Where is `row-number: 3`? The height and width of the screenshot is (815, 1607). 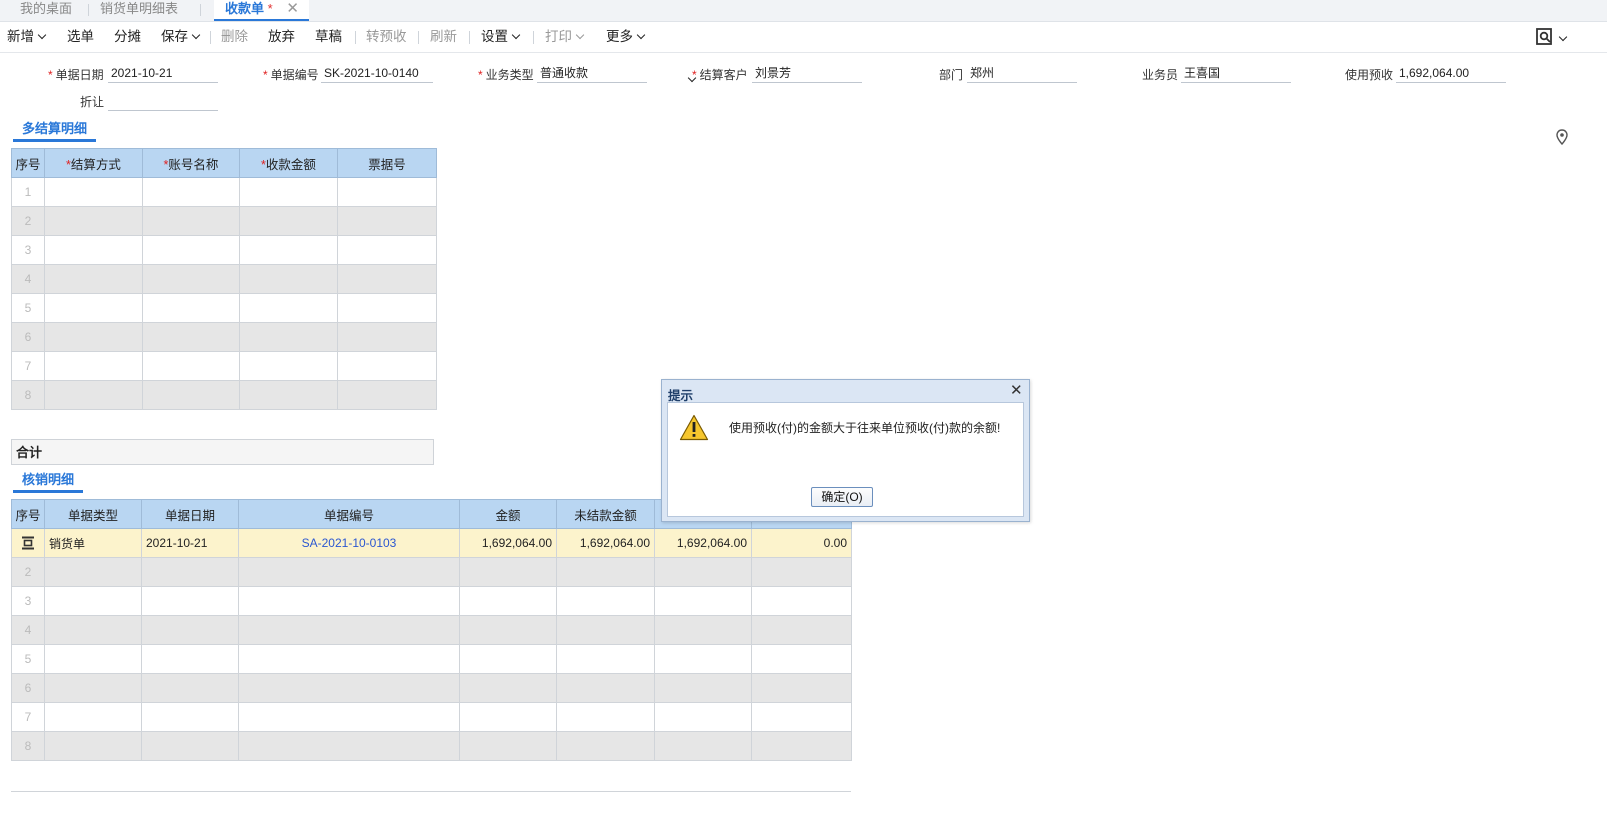
row-number: 3 is located at coordinates (28, 250).